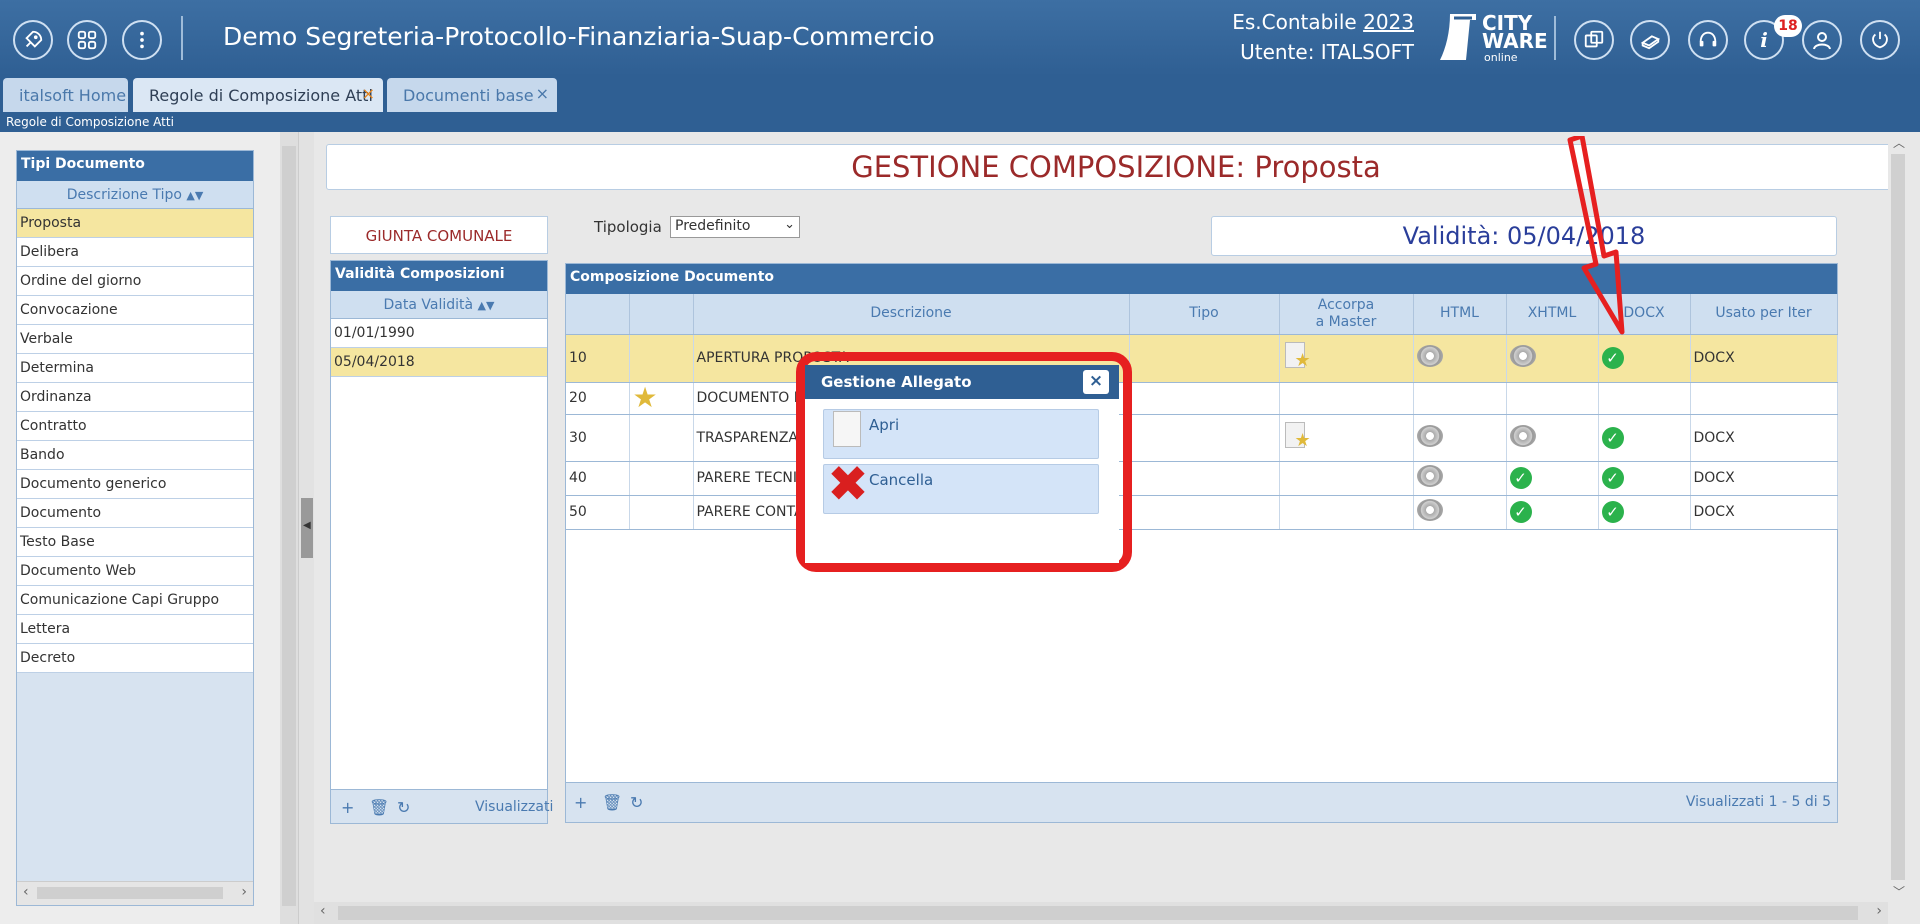  Describe the element at coordinates (472, 95) in the screenshot. I see `tab-documenti-base: Documenti base ×` at that location.